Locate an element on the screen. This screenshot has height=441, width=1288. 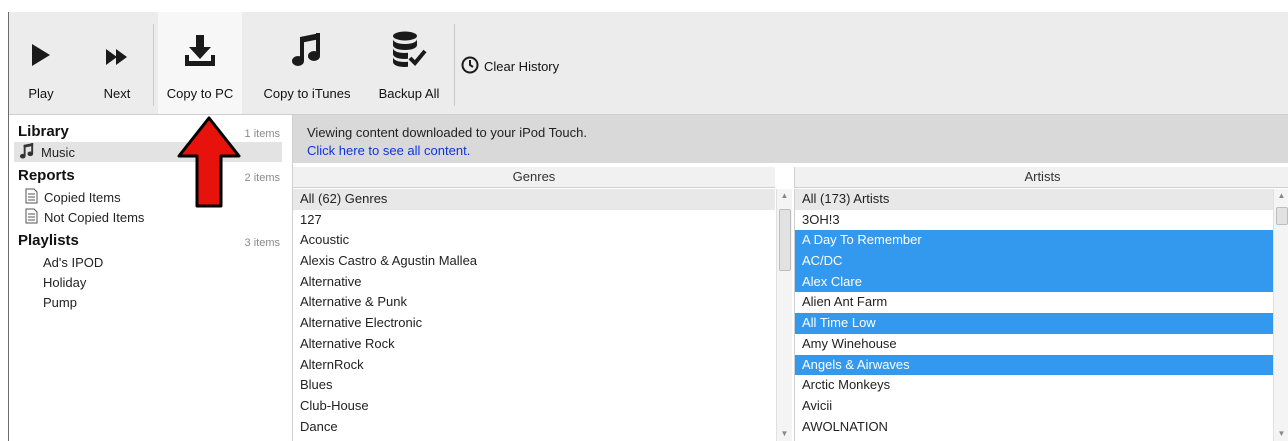
clock-icon is located at coordinates (470, 66).